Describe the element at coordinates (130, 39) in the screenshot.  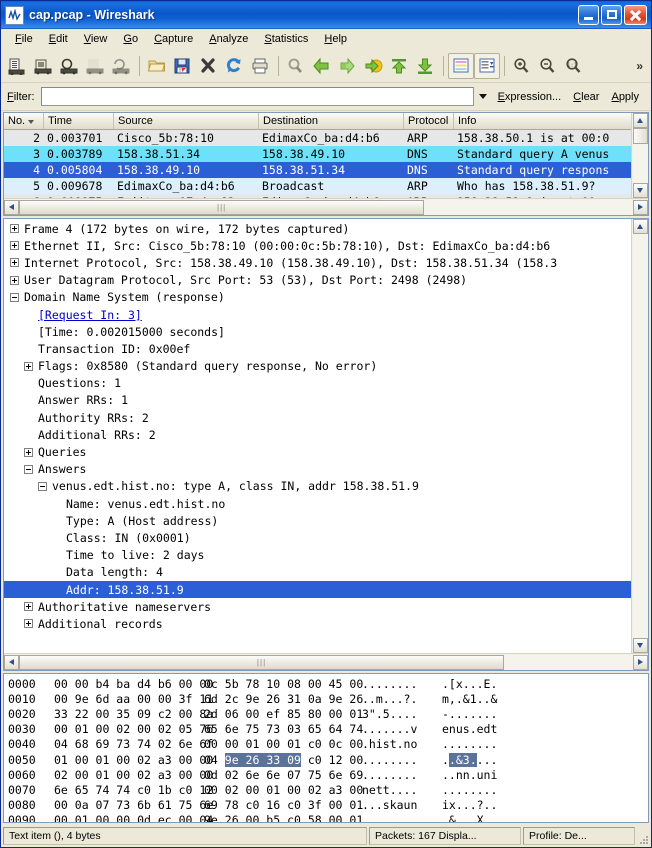
I see `menu-go: Go` at that location.